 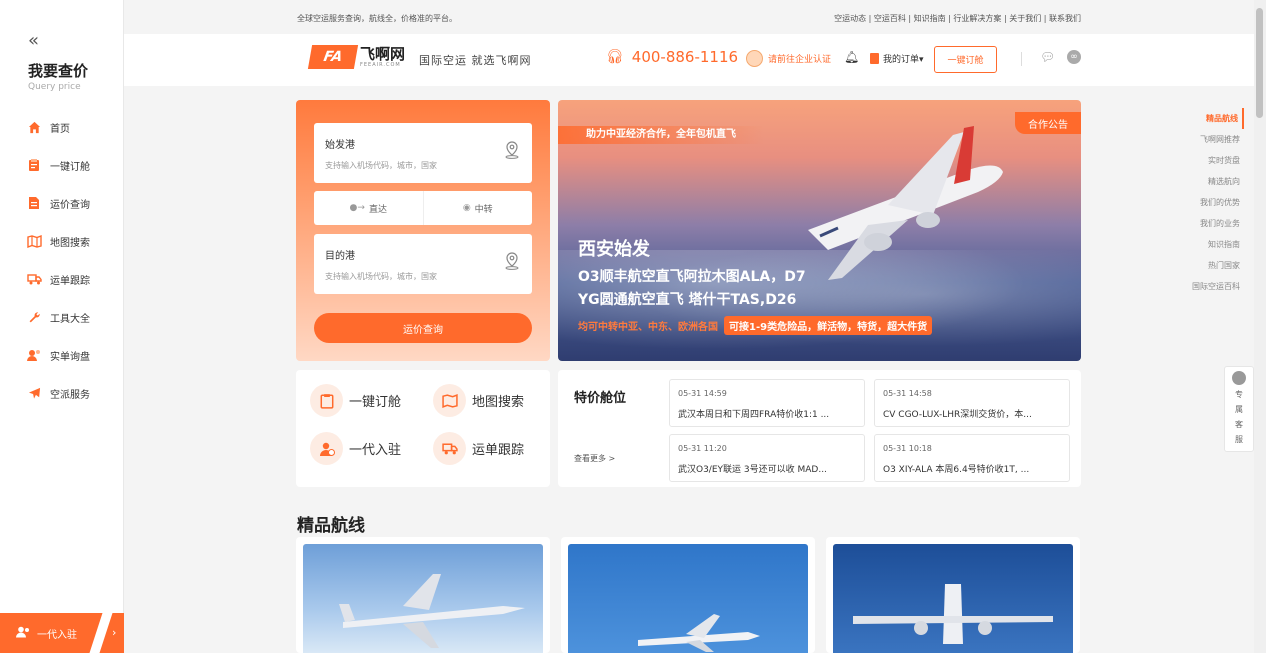 I want to click on destination-field: 目的港 支持输入机场代码，城市，国家, so click(x=423, y=264).